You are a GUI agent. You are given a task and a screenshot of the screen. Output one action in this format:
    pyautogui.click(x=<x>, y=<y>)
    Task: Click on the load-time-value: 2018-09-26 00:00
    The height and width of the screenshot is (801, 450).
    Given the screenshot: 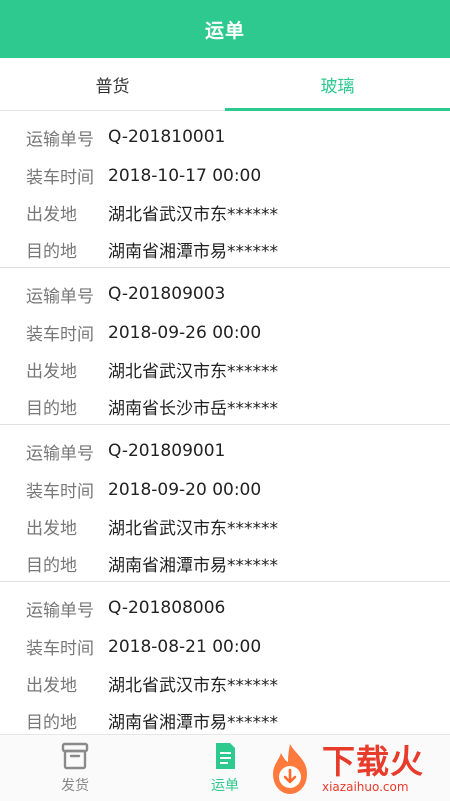 What is the action you would take?
    pyautogui.click(x=185, y=332)
    